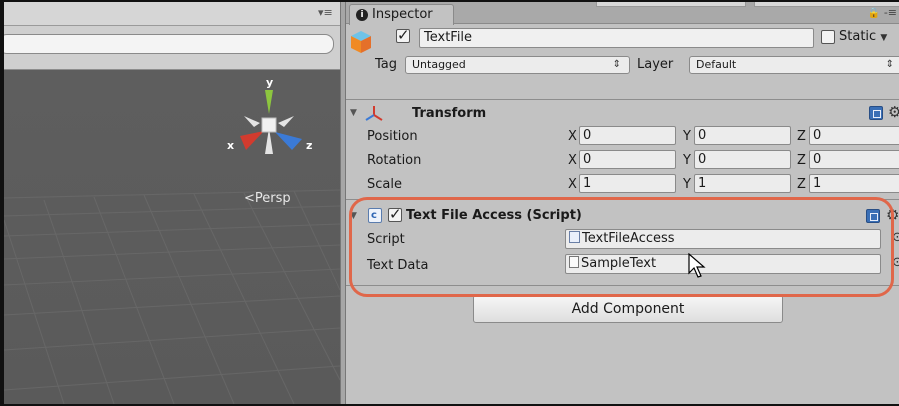 The image size is (899, 406). Describe the element at coordinates (392, 136) in the screenshot. I see `position-label: Position` at that location.